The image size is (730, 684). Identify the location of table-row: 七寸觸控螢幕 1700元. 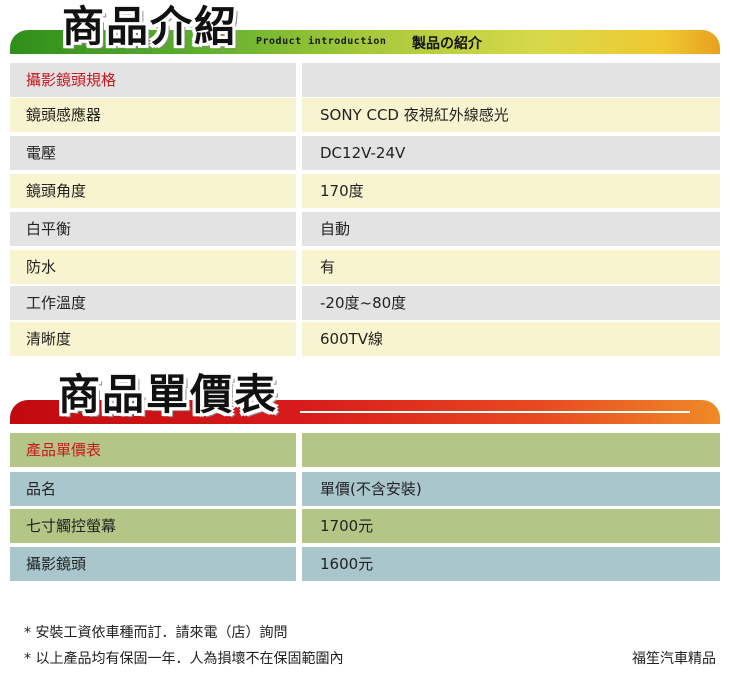
(365, 526).